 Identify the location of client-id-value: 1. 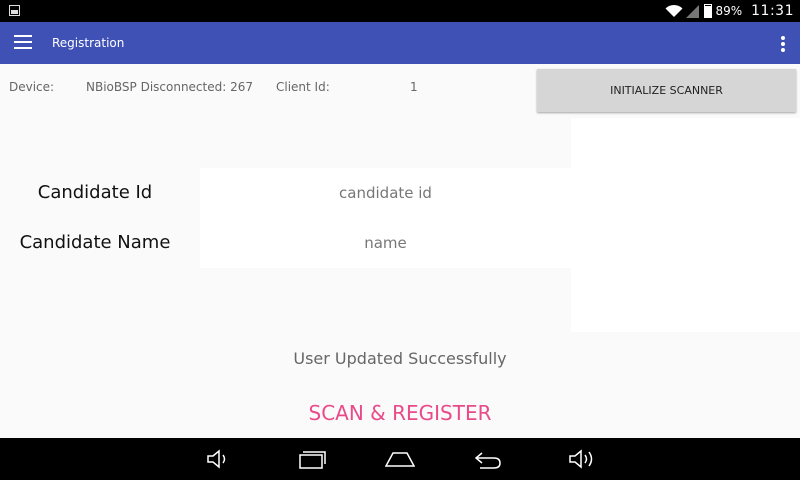
(414, 87).